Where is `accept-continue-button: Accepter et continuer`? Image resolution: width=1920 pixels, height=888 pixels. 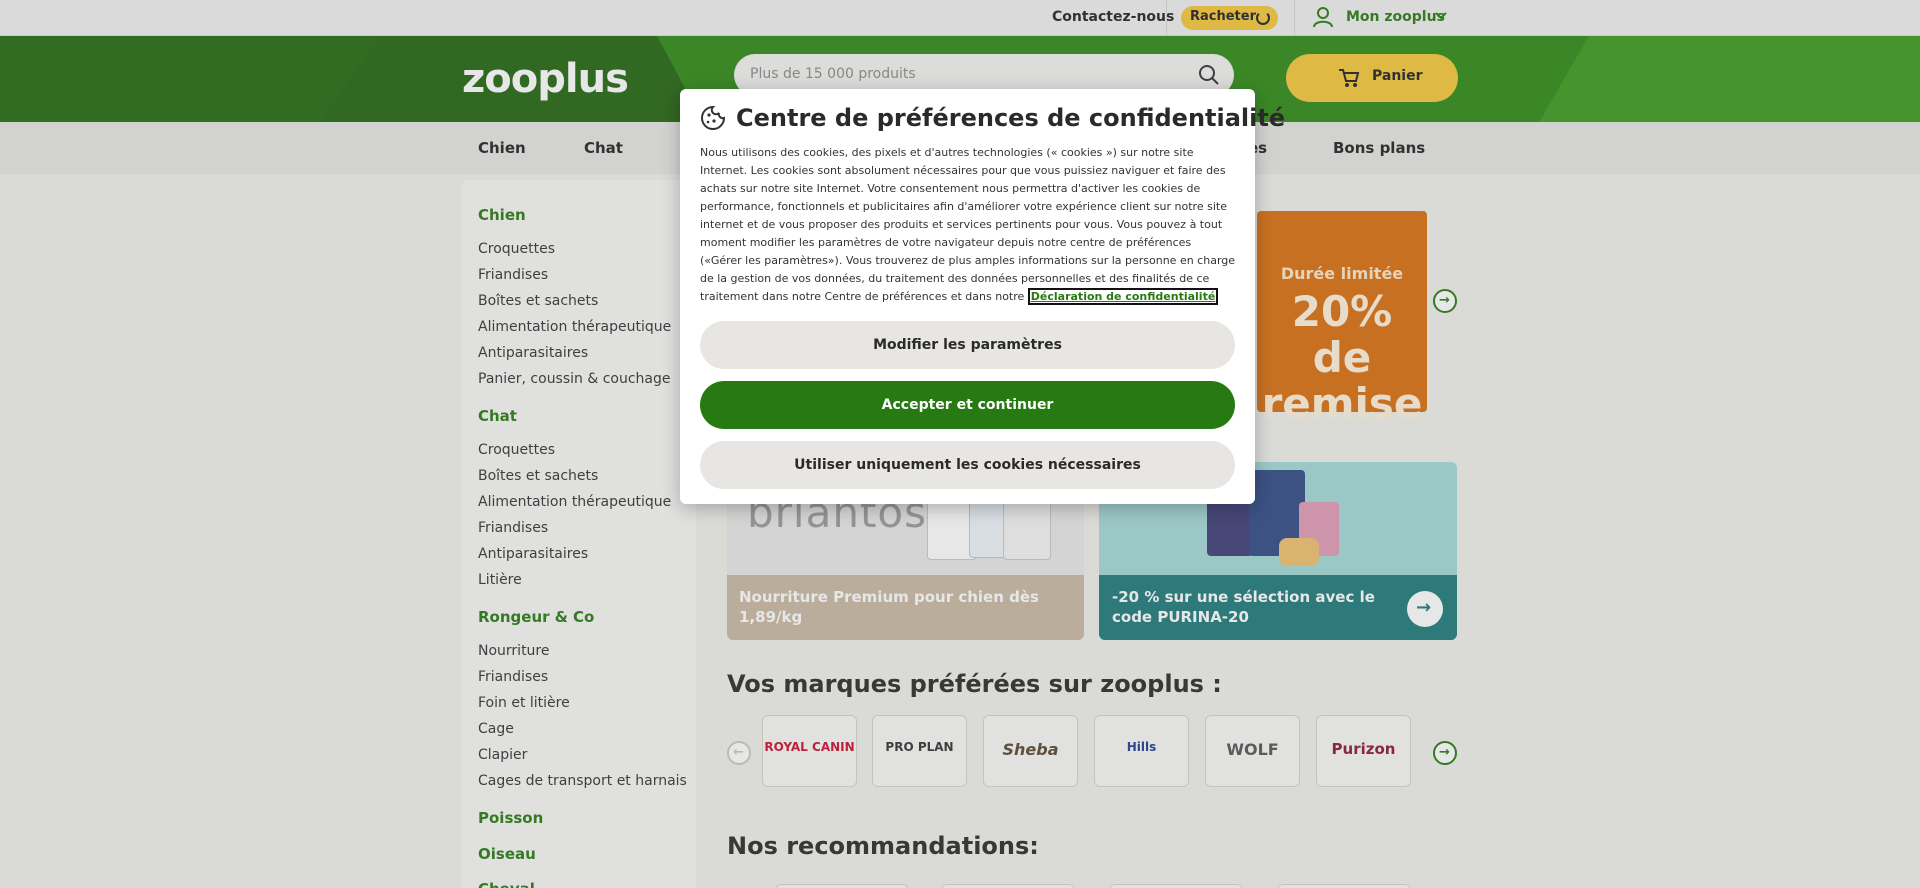 accept-continue-button: Accepter et continuer is located at coordinates (967, 405).